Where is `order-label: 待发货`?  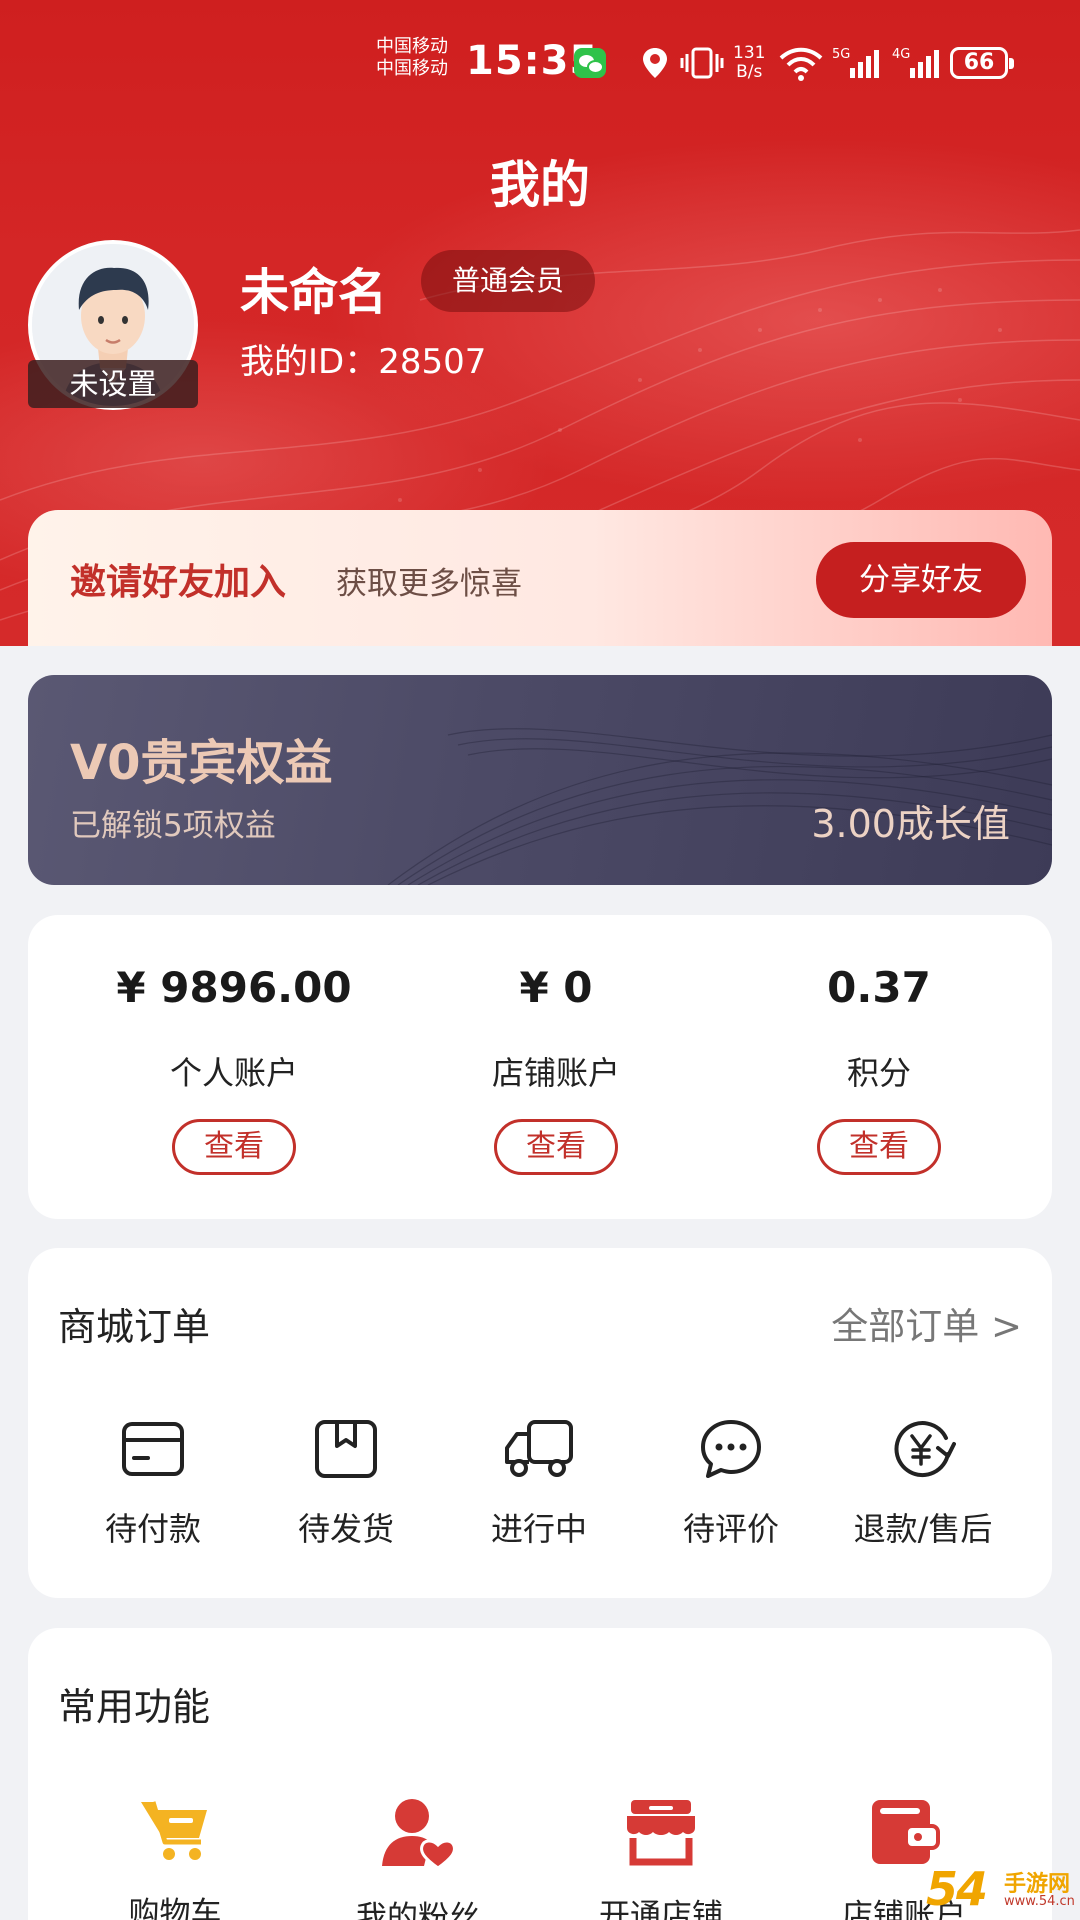
order-label: 待发货 is located at coordinates (345, 1529).